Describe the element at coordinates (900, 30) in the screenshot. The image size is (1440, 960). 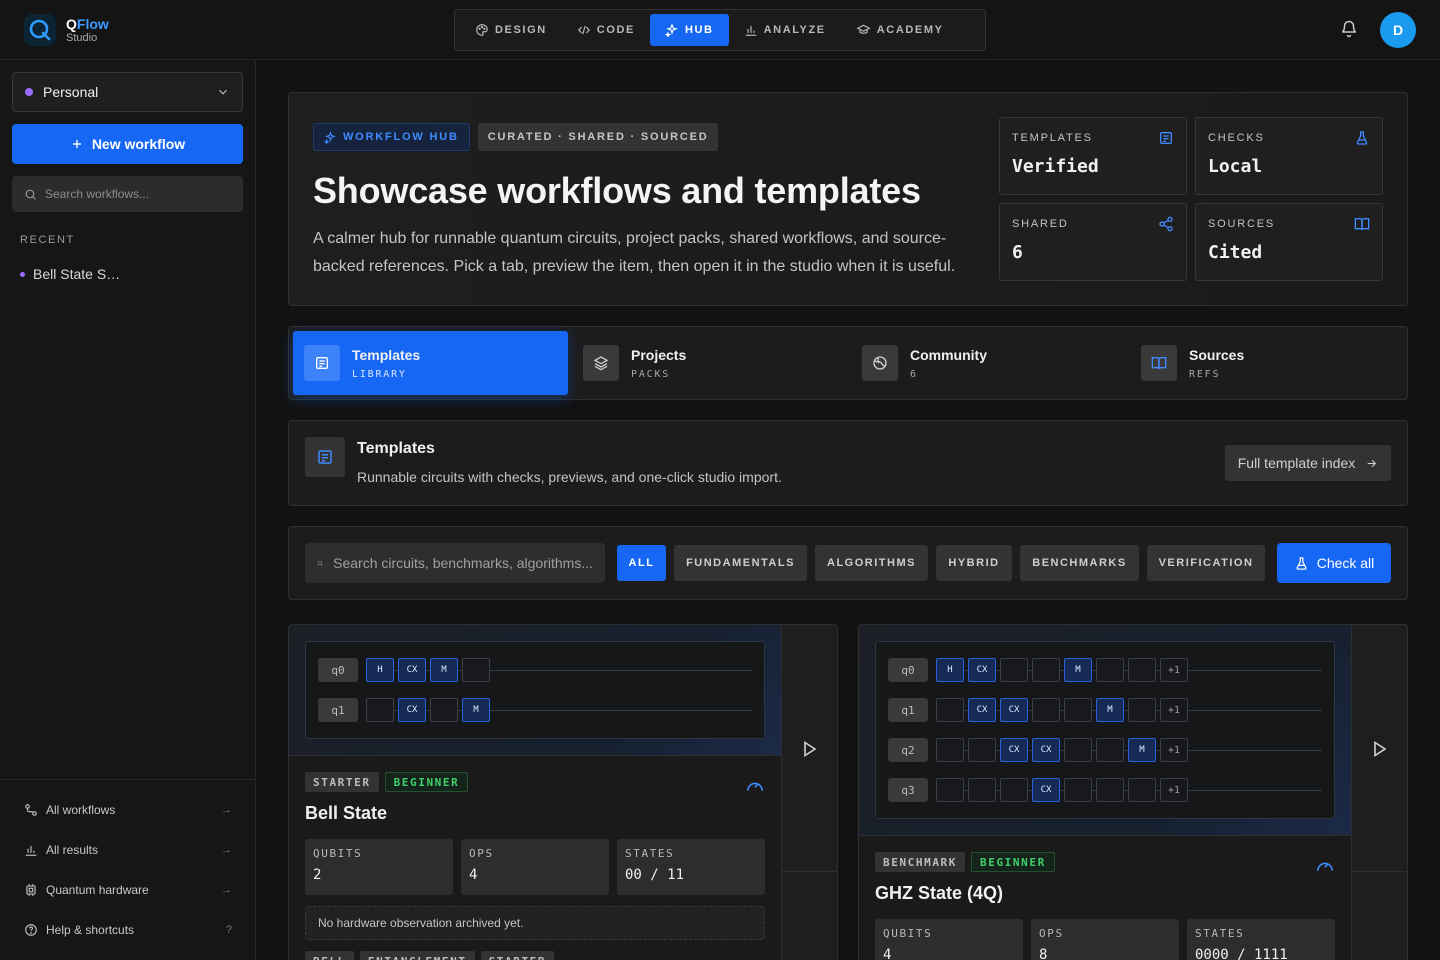
I see `nav-academy: ACADEMY` at that location.